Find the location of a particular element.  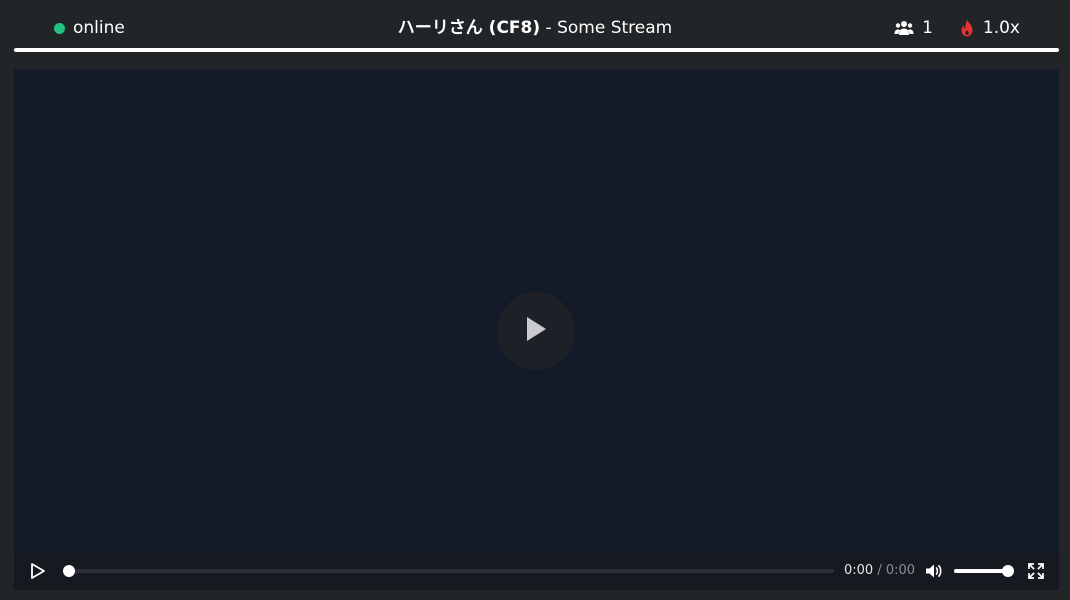

stream-stats: 1 1.0x is located at coordinates (957, 28).